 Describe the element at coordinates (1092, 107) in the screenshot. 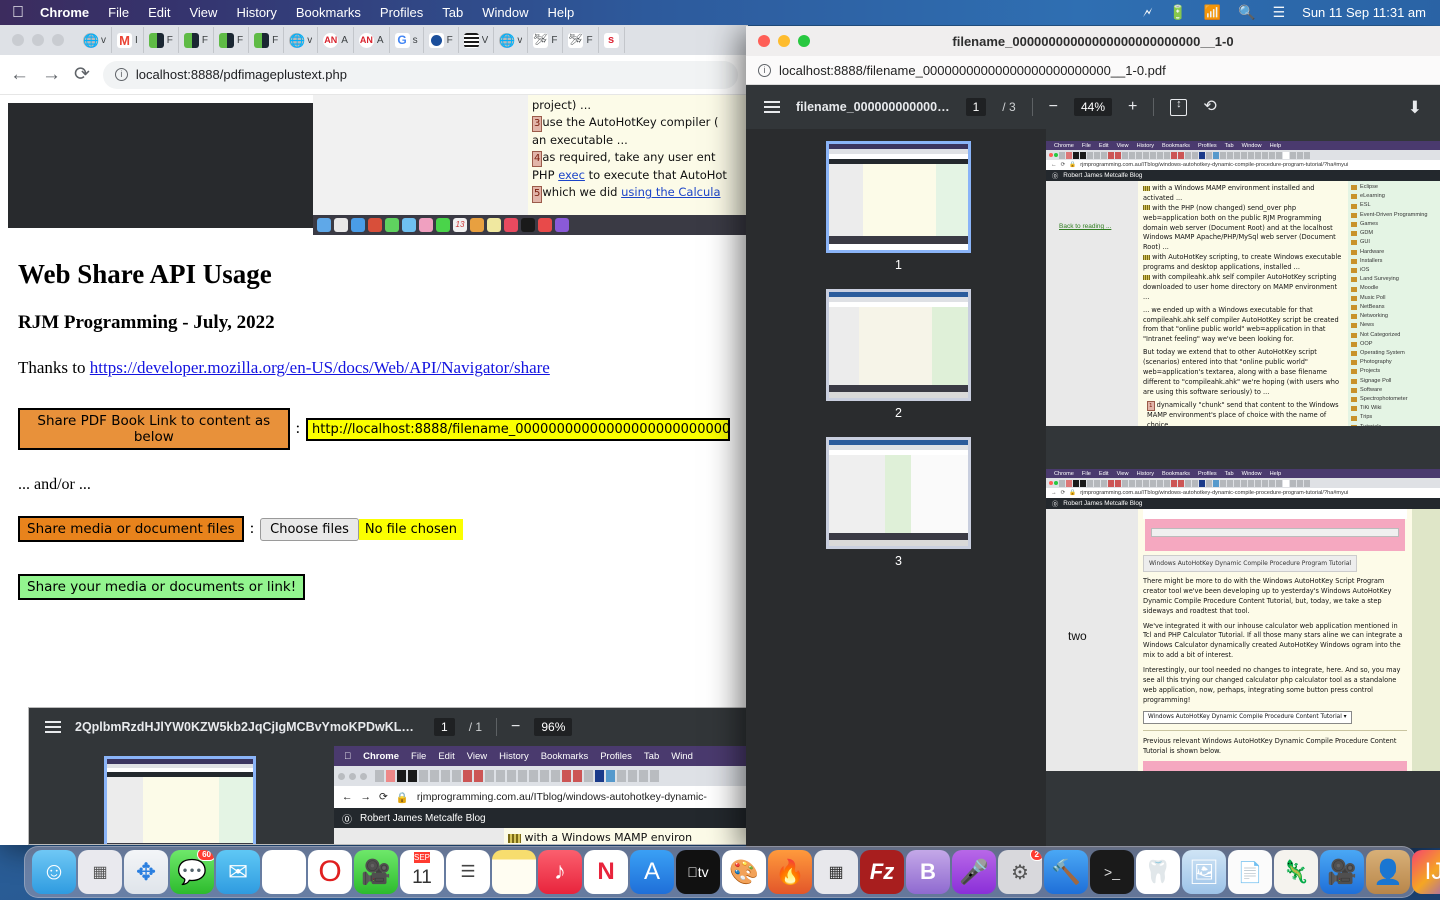

I see `pdf-zoom-level: 44%` at that location.